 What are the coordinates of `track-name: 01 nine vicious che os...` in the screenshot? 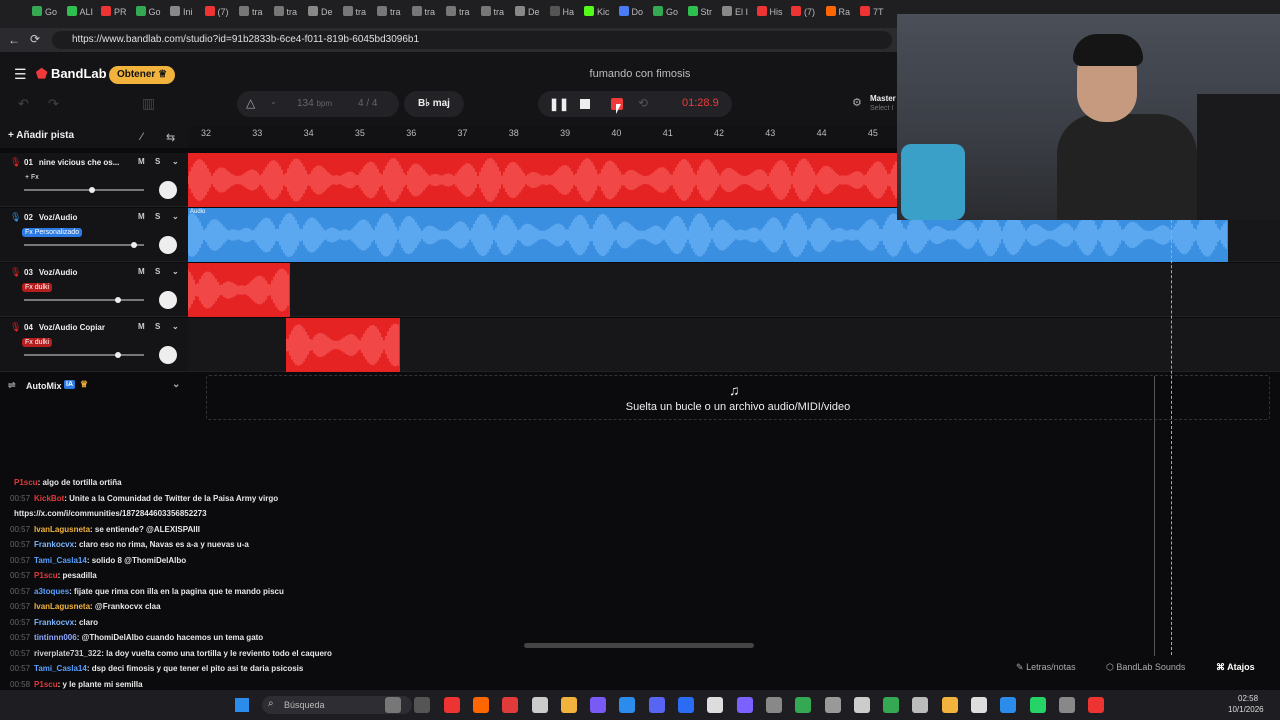 It's located at (71, 162).